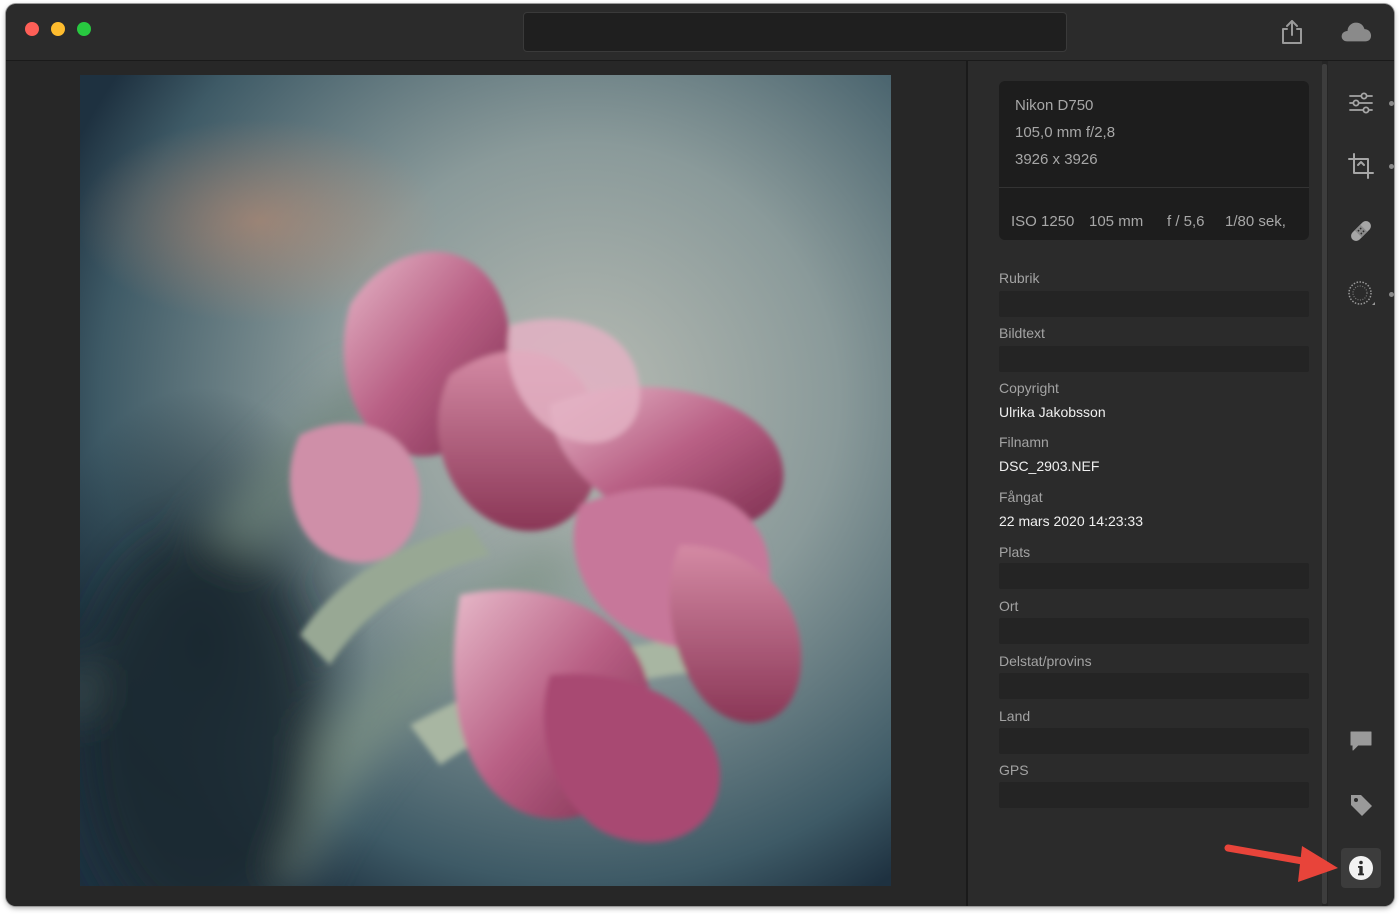 This screenshot has height=914, width=1400. What do you see at coordinates (1154, 741) in the screenshot?
I see `country-input` at bounding box center [1154, 741].